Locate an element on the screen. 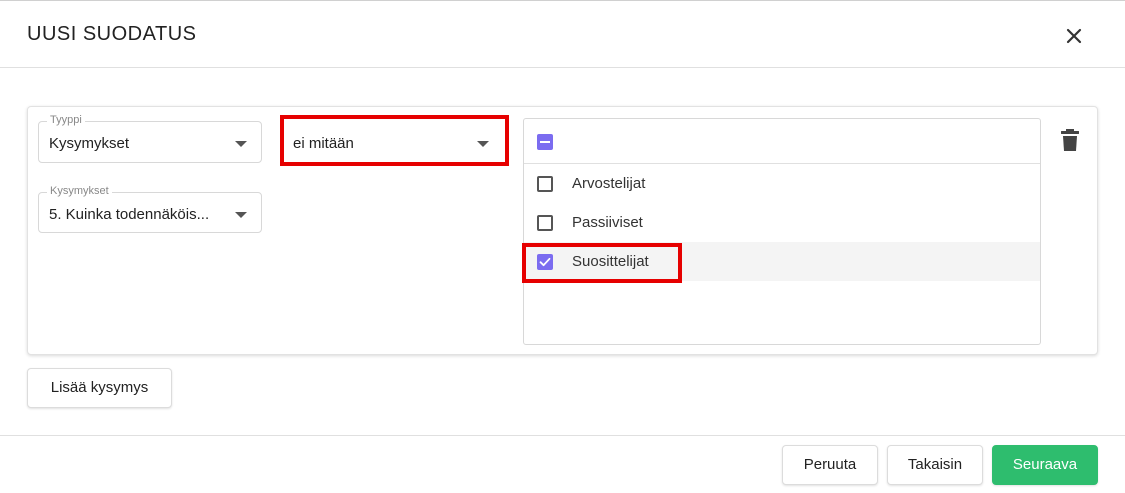 The height and width of the screenshot is (493, 1125). trash-icon is located at coordinates (1070, 140).